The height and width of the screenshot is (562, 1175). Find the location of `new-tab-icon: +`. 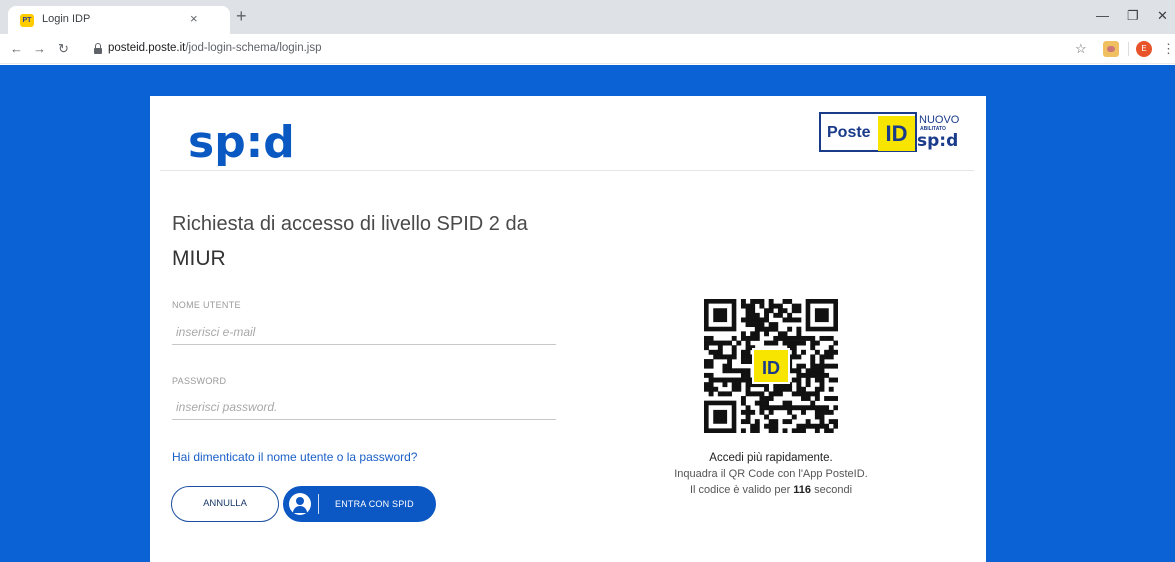

new-tab-icon: + is located at coordinates (241, 16).